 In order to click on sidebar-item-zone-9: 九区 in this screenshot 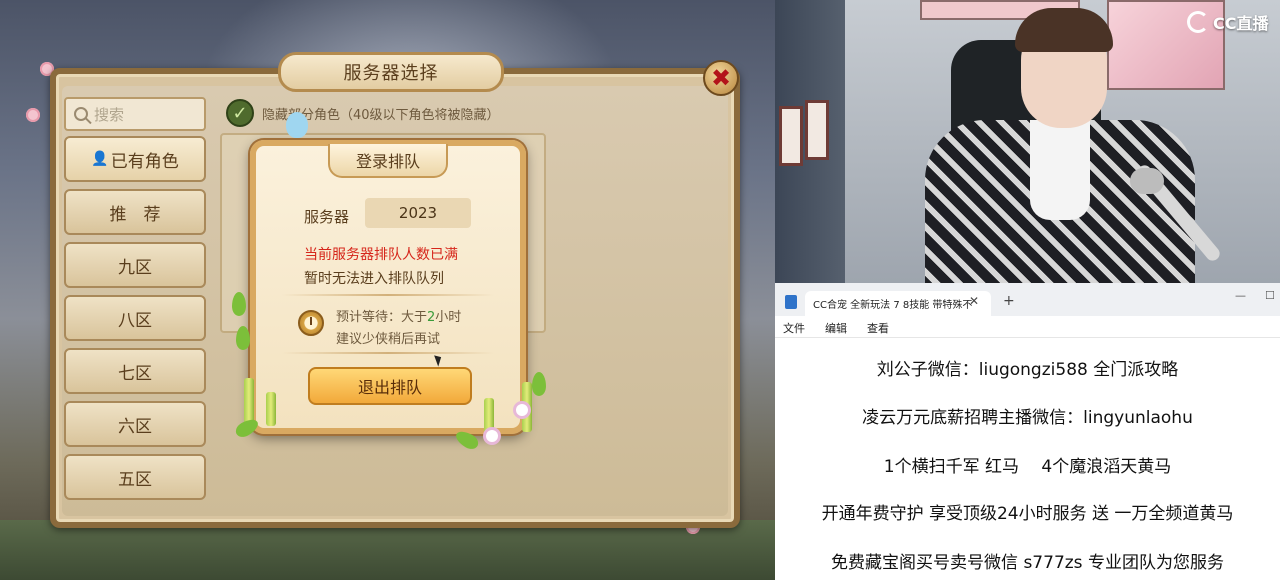, I will do `click(135, 265)`.